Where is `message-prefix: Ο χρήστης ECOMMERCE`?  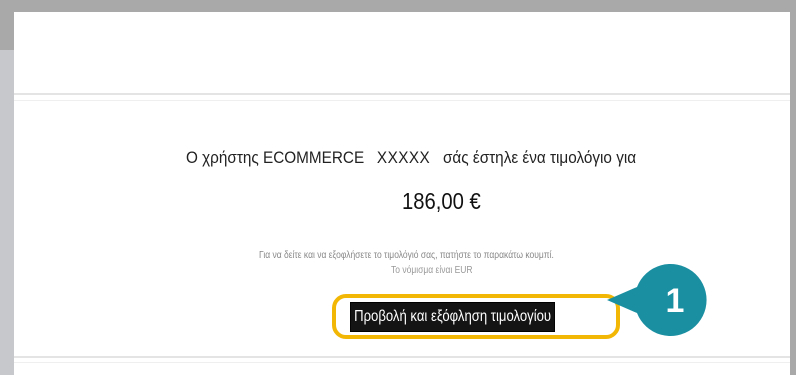
message-prefix: Ο χρήστης ECOMMERCE is located at coordinates (275, 157).